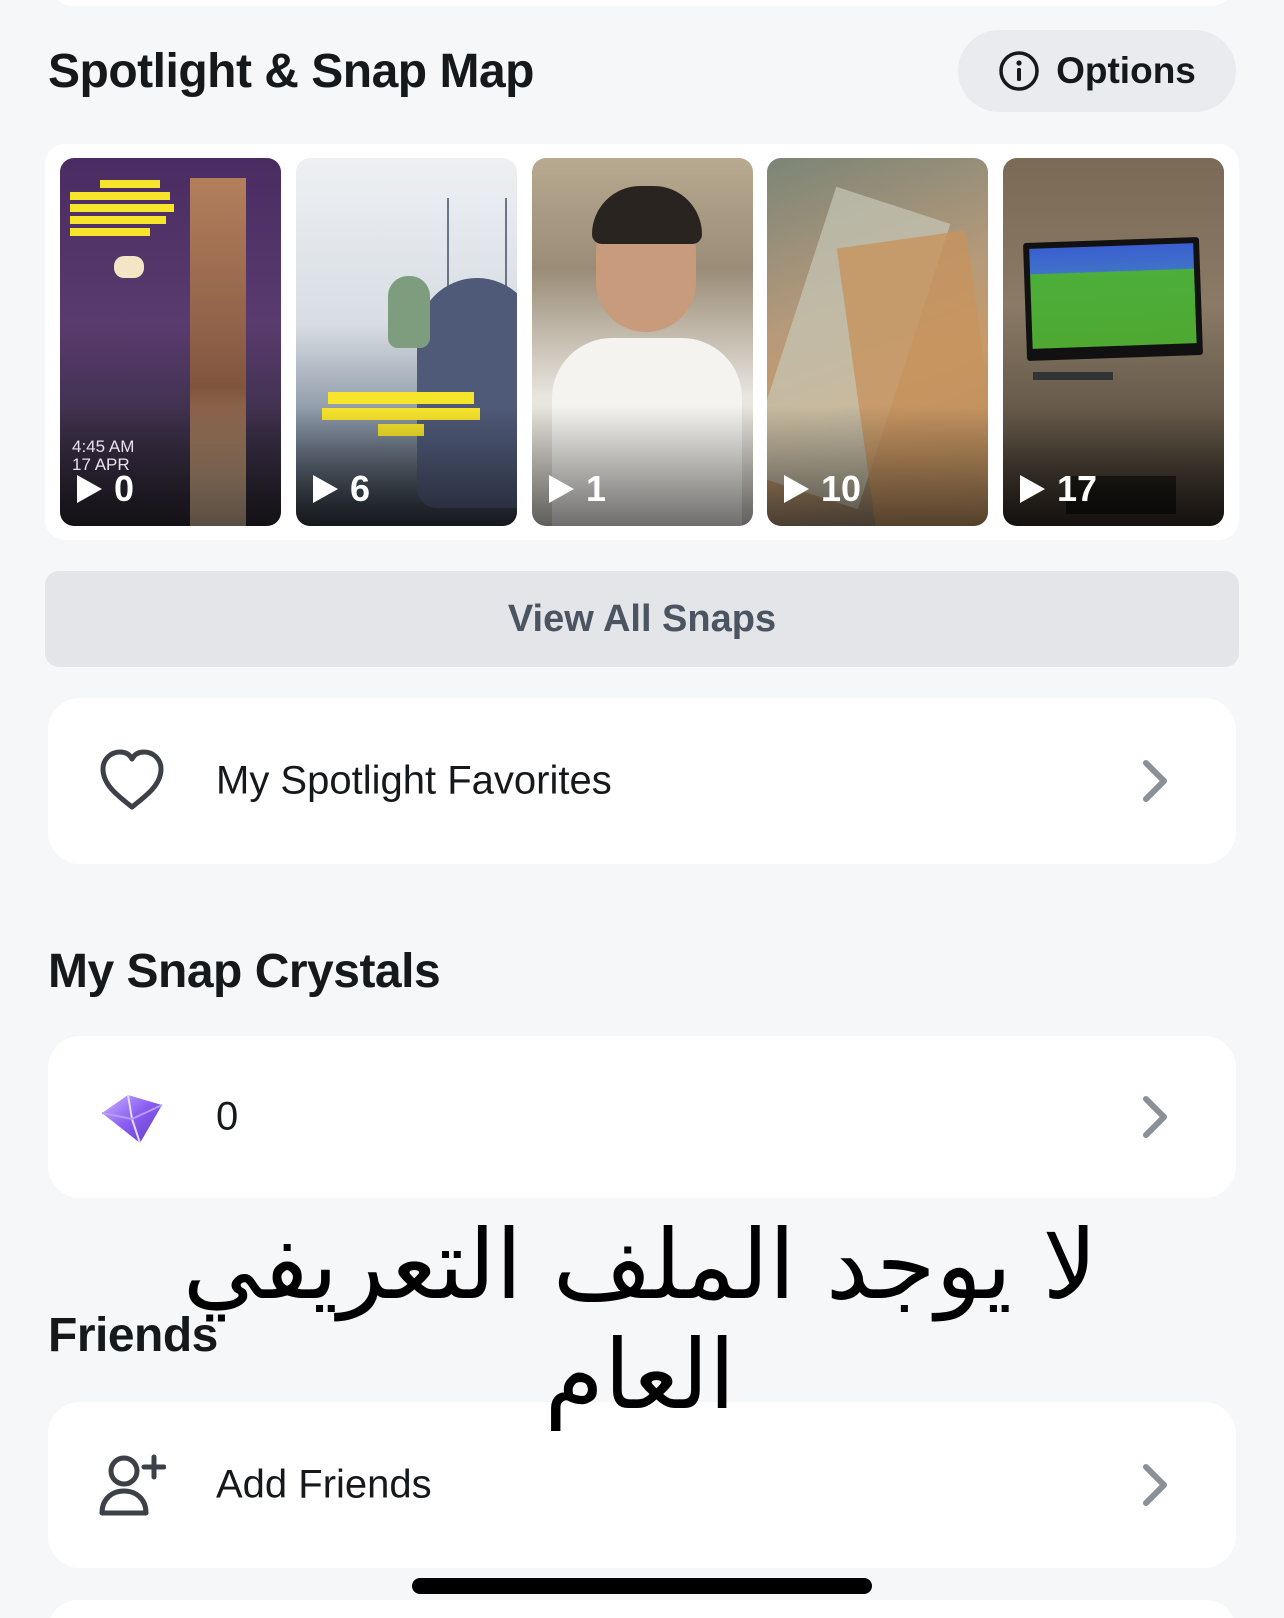 The image size is (1284, 1618). What do you see at coordinates (1113, 296) in the screenshot?
I see `tv-screen` at bounding box center [1113, 296].